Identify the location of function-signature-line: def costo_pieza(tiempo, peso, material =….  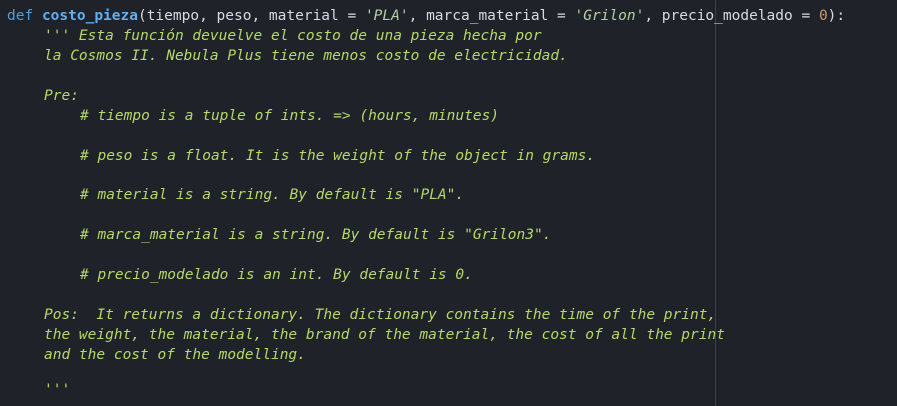
(426, 16).